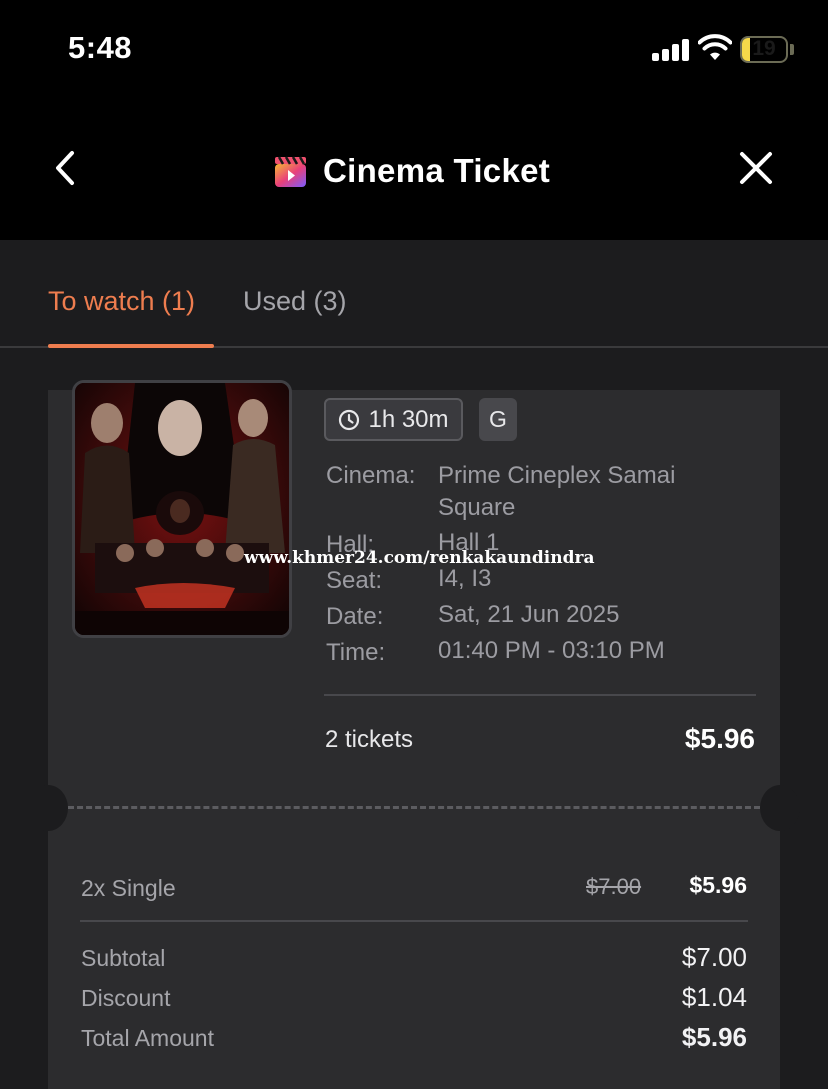 The height and width of the screenshot is (1089, 828). What do you see at coordinates (714, 1037) in the screenshot?
I see `total-value: $5.96` at bounding box center [714, 1037].